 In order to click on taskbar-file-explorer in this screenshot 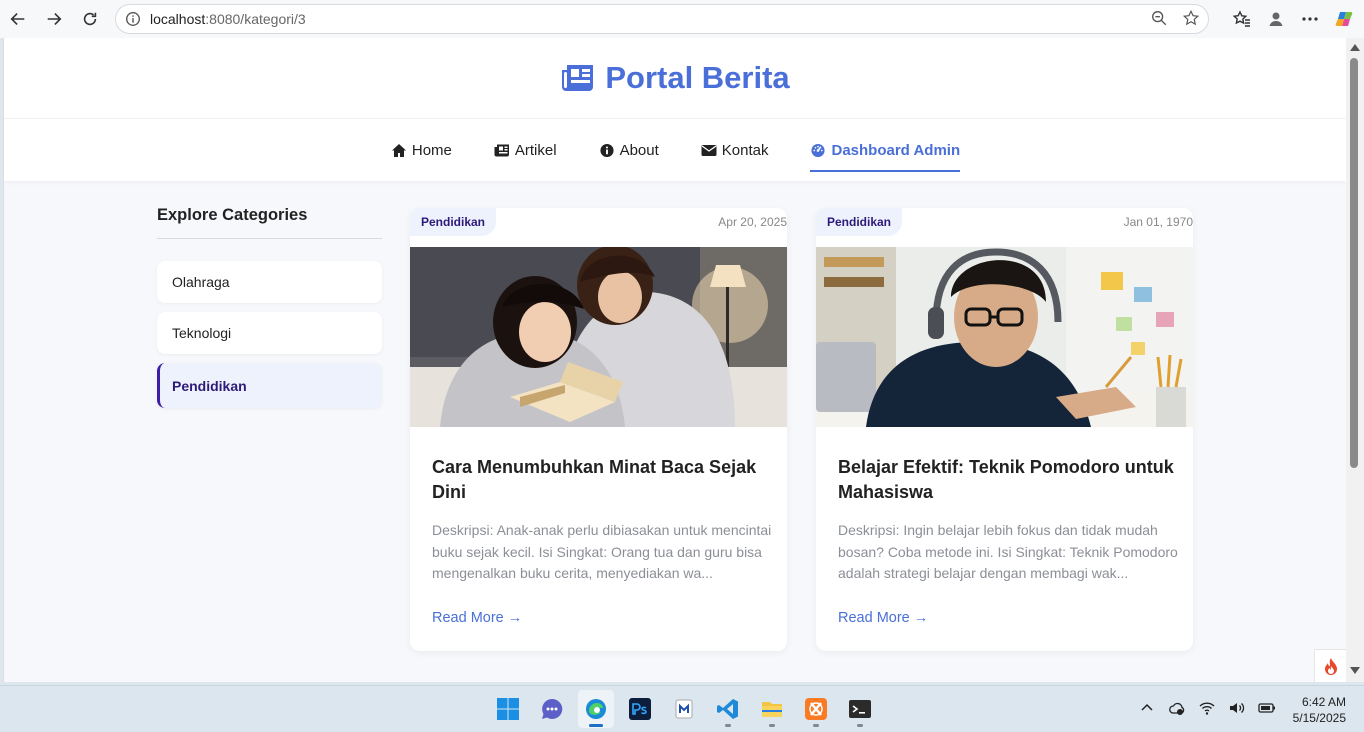, I will do `click(772, 709)`.